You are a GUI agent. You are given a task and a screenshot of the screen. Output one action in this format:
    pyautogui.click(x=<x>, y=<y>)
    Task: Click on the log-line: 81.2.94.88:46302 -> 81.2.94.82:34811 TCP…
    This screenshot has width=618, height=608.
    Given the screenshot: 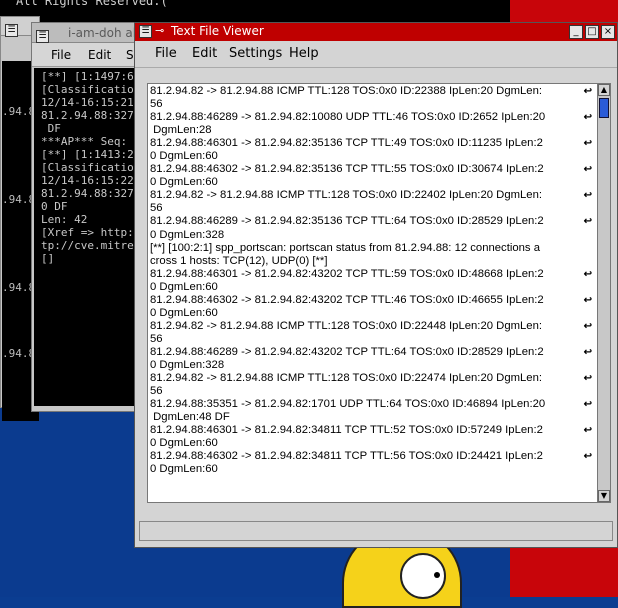 What is the action you would take?
    pyautogui.click(x=374, y=456)
    